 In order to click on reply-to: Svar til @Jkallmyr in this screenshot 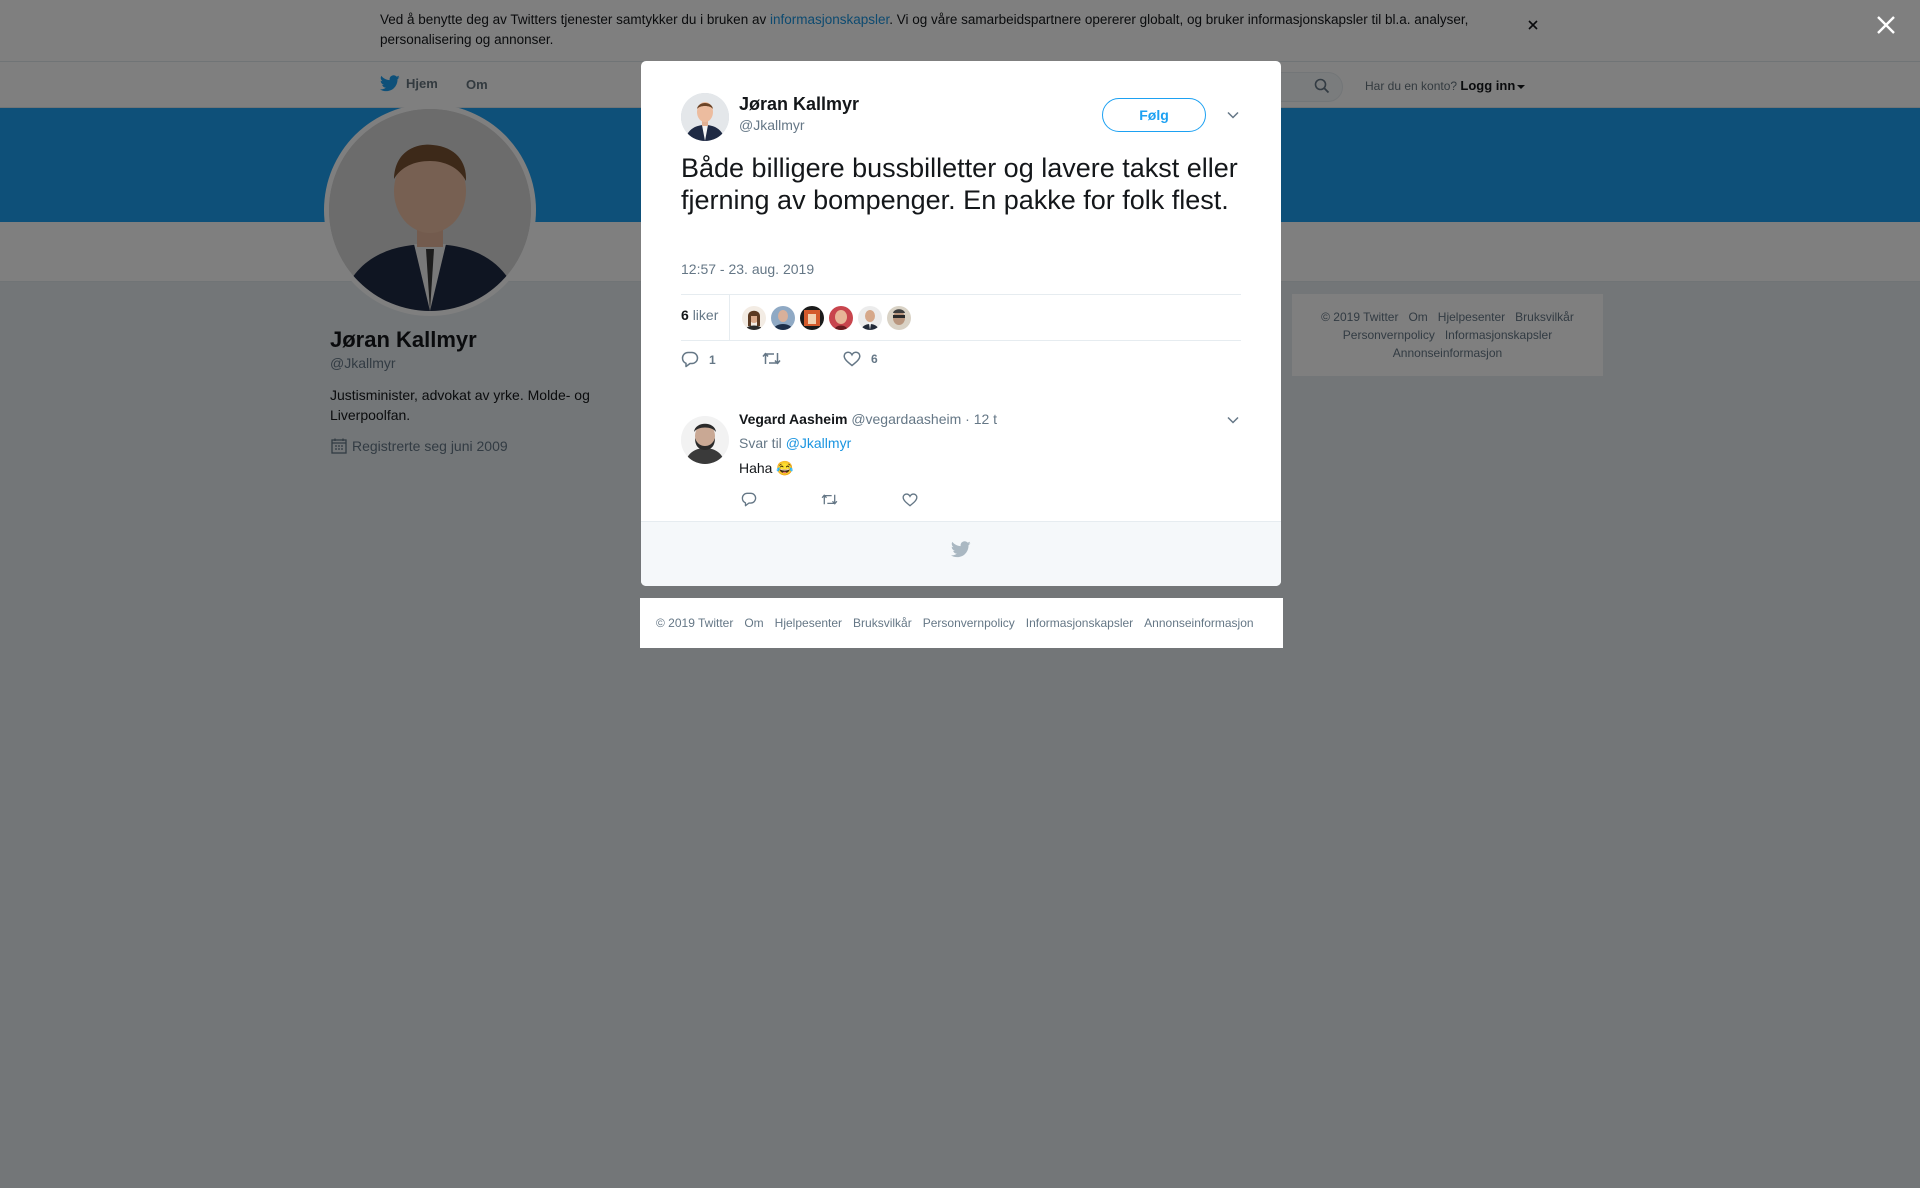, I will do `click(795, 443)`.